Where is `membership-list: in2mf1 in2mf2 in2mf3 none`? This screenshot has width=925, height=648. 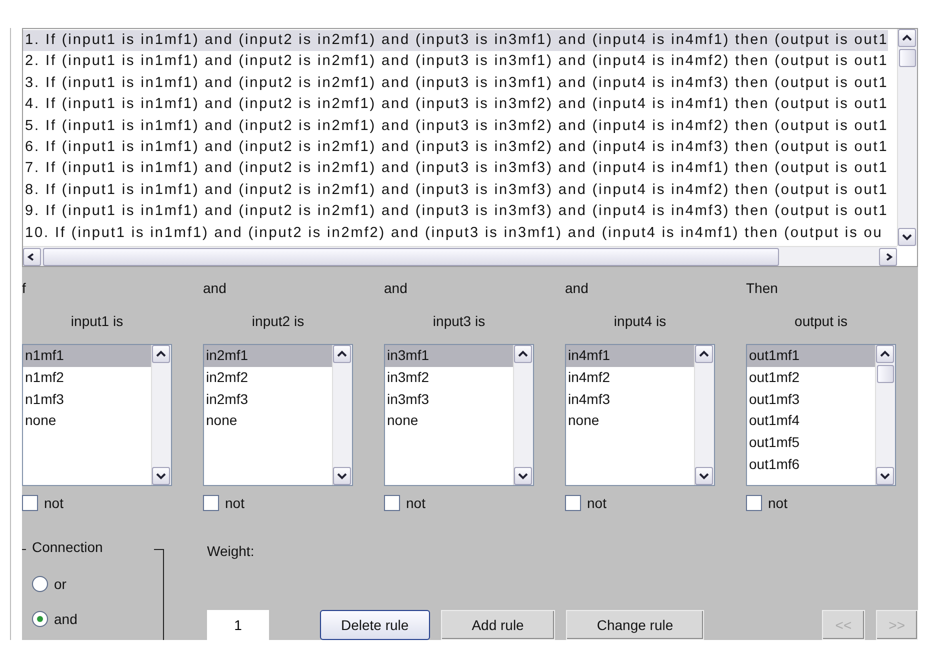 membership-list: in2mf1 in2mf2 in2mf3 none is located at coordinates (278, 415).